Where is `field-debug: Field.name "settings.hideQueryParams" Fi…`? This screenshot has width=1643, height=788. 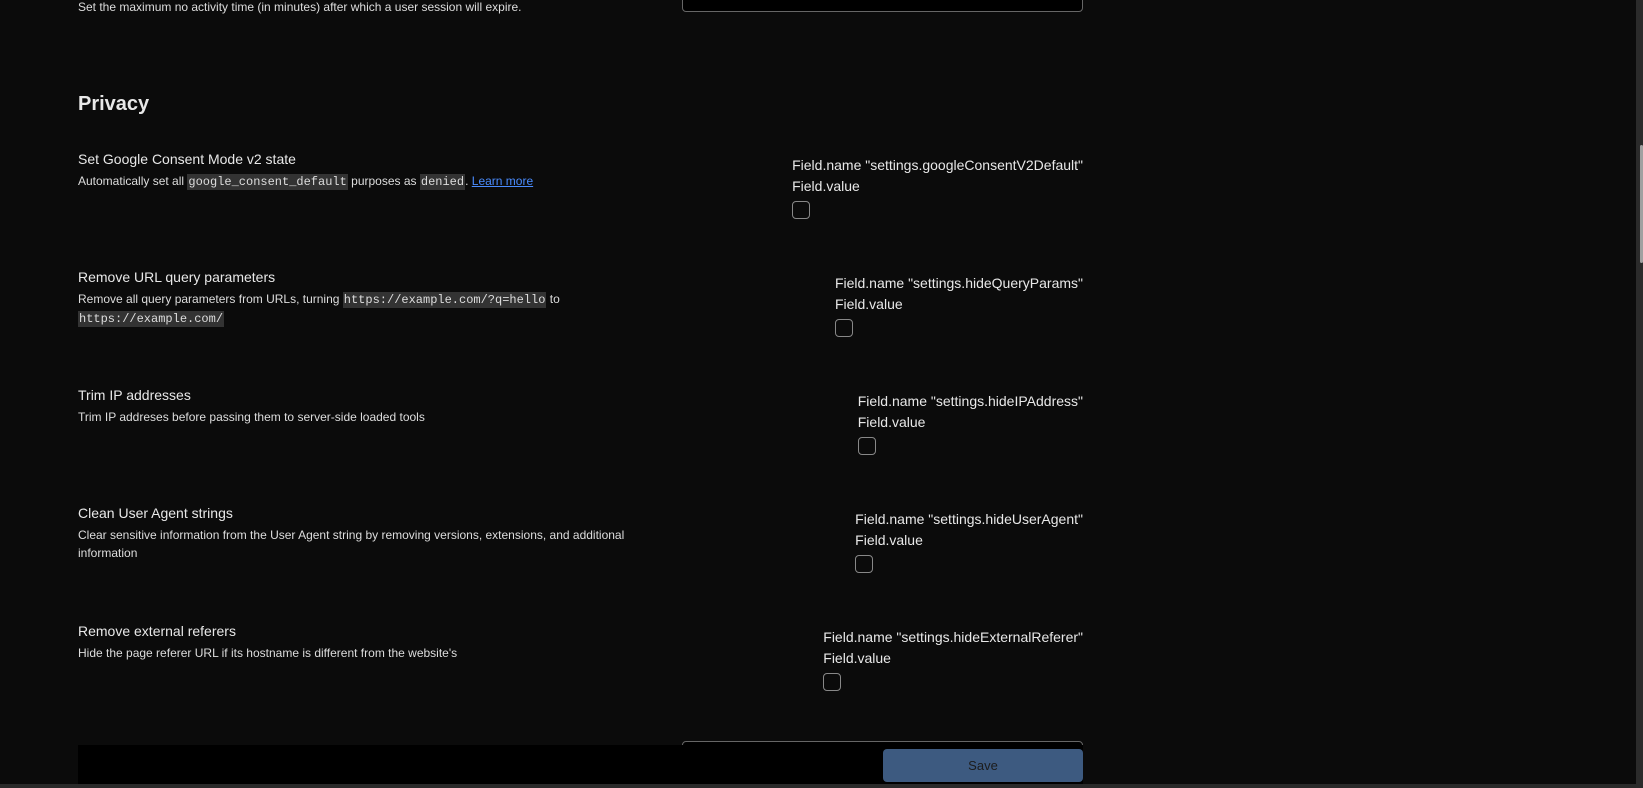
field-debug: Field.name "settings.hideQueryParams" Fi… is located at coordinates (958, 305).